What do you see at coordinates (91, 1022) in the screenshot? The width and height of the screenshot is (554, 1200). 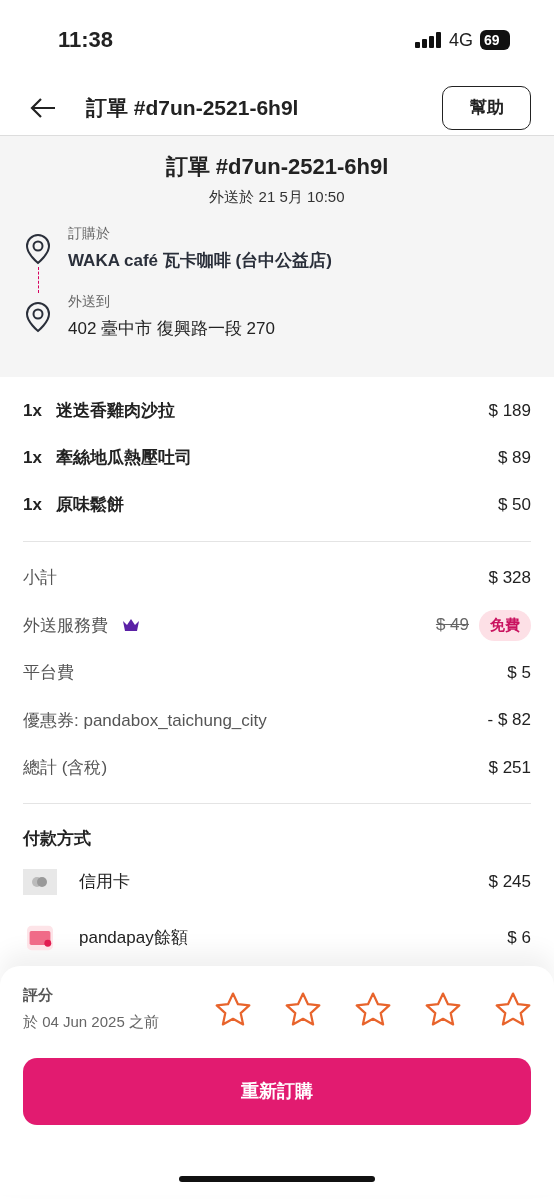 I see `rating-deadline: 於 04 Jun 2025 之前` at bounding box center [91, 1022].